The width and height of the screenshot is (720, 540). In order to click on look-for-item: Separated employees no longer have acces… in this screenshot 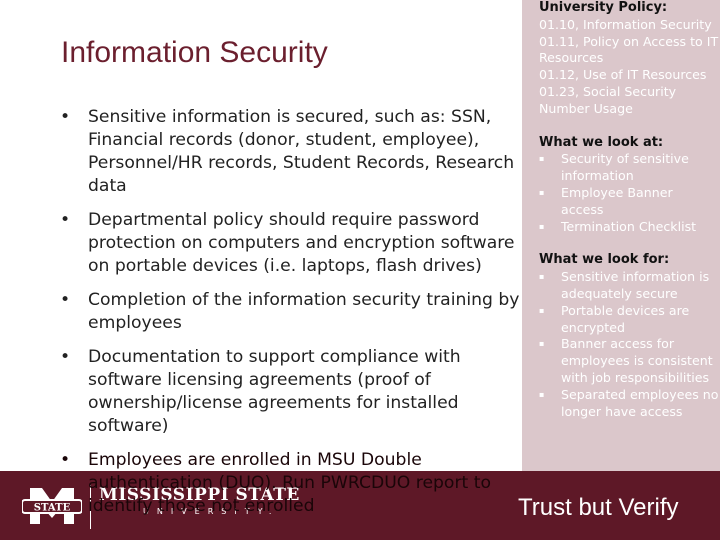, I will do `click(629, 404)`.